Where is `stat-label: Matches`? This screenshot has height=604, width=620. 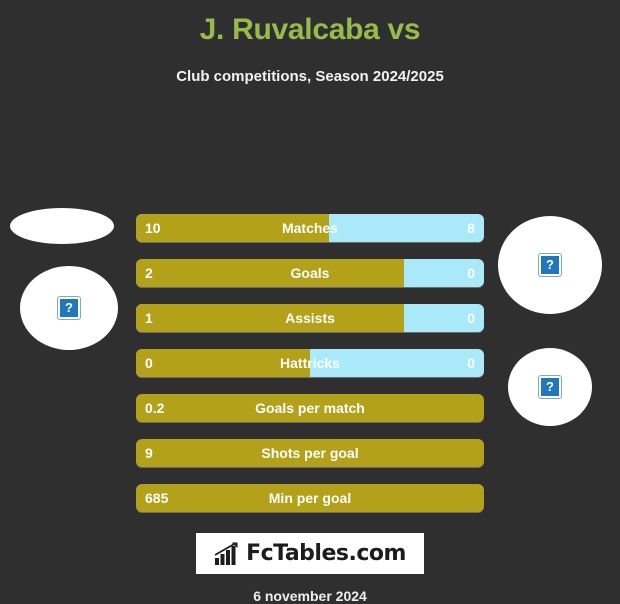
stat-label: Matches is located at coordinates (310, 228).